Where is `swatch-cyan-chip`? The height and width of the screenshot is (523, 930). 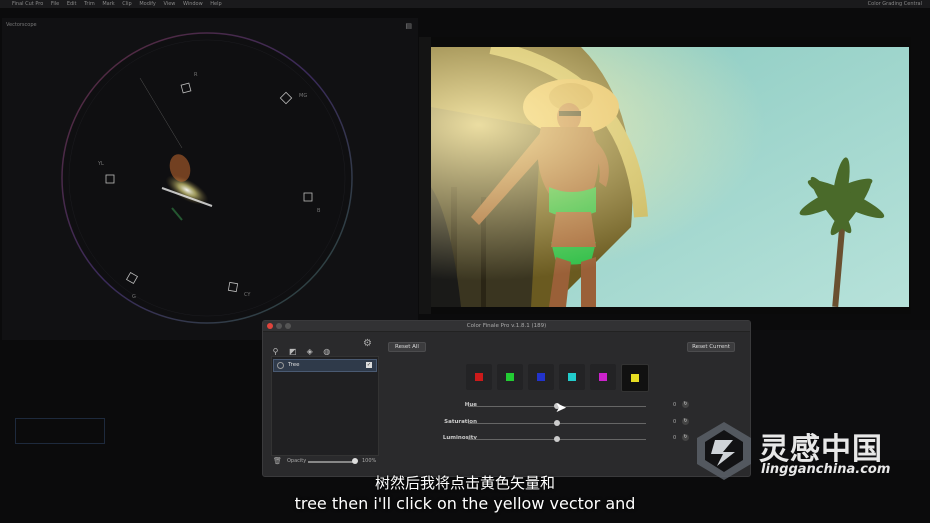 swatch-cyan-chip is located at coordinates (572, 377).